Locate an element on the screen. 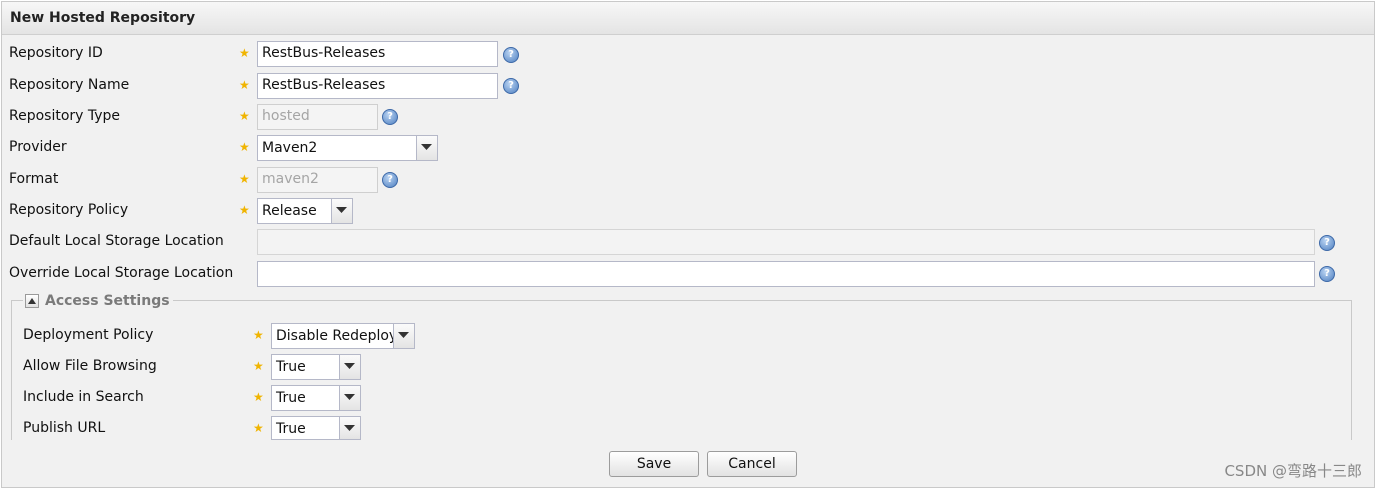  format-input: maven2 is located at coordinates (317, 180).